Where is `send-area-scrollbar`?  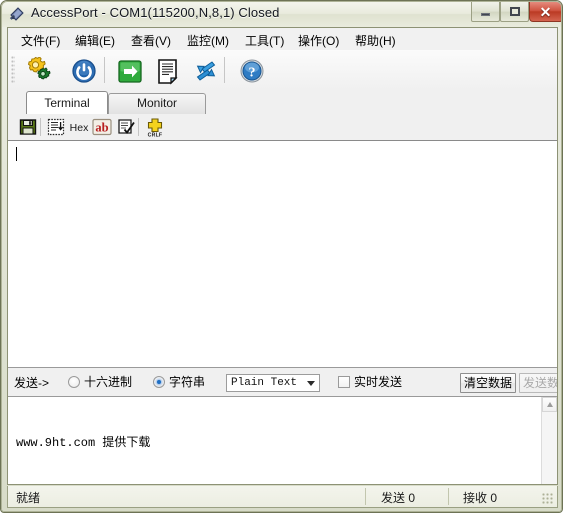 send-area-scrollbar is located at coordinates (549, 440).